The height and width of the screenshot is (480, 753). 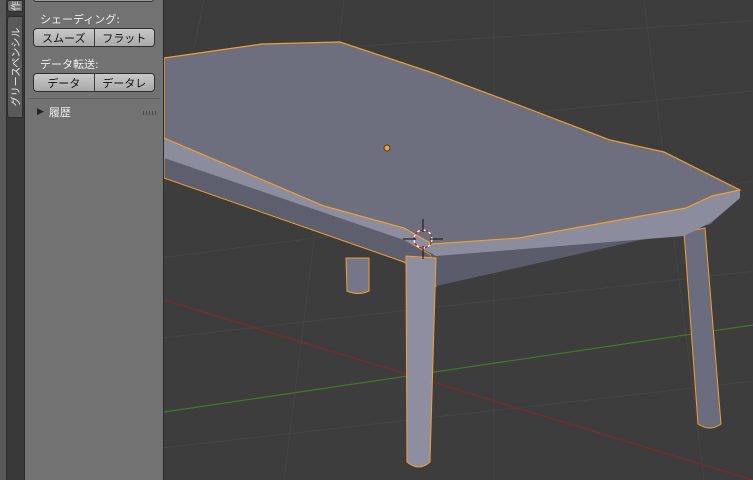 What do you see at coordinates (94, 98) in the screenshot?
I see `panel-divider` at bounding box center [94, 98].